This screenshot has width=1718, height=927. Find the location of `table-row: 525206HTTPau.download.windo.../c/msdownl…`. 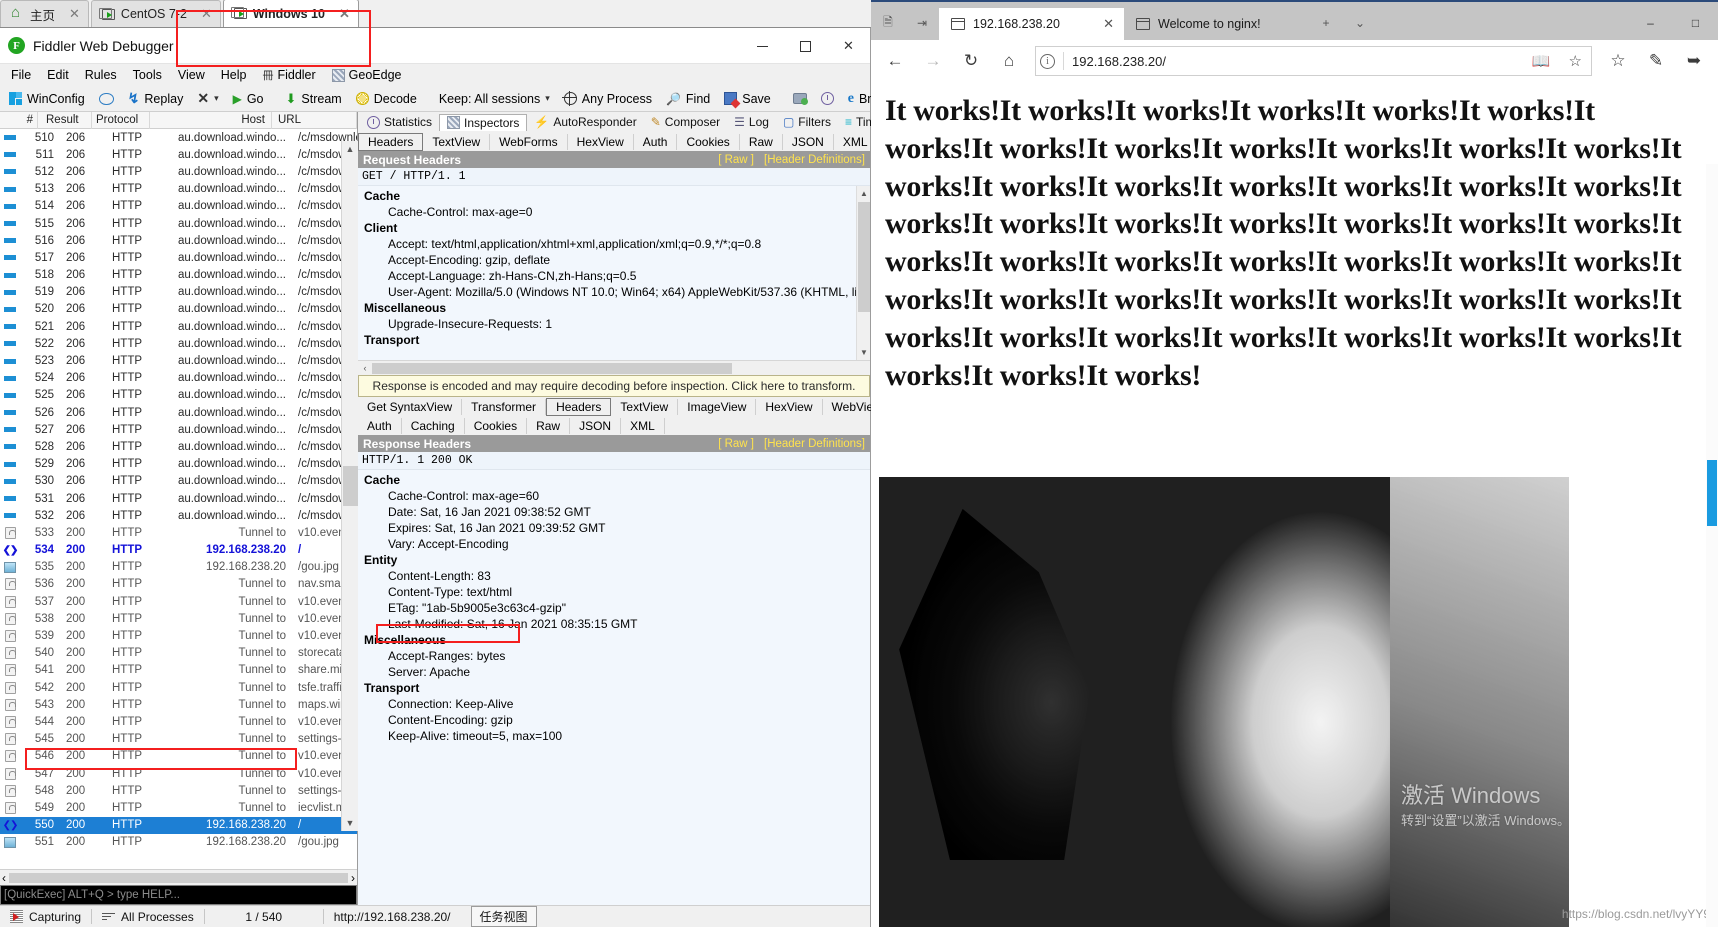

table-row: 525206HTTPau.download.windo.../c/msdownl… is located at coordinates (178, 395).